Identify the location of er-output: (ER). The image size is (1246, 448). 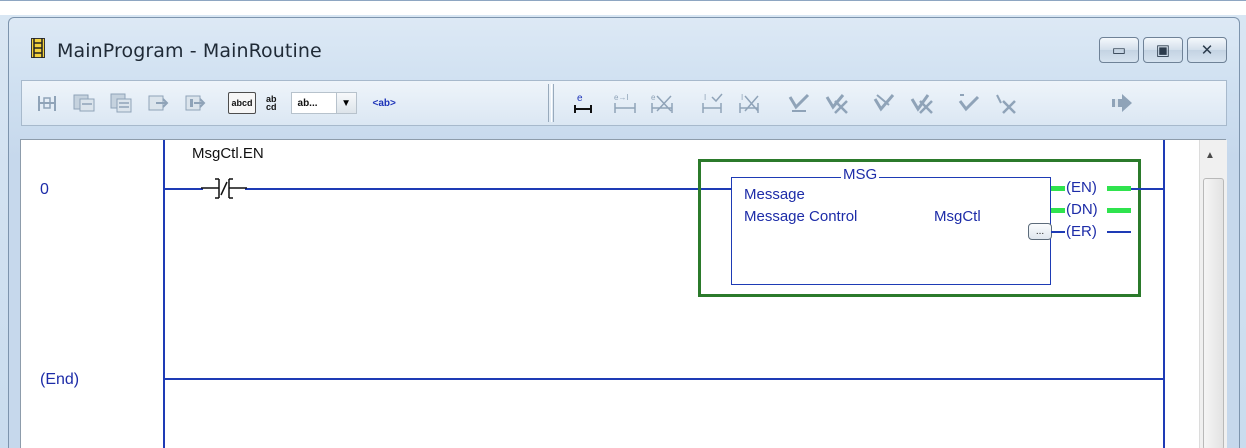
(1081, 231).